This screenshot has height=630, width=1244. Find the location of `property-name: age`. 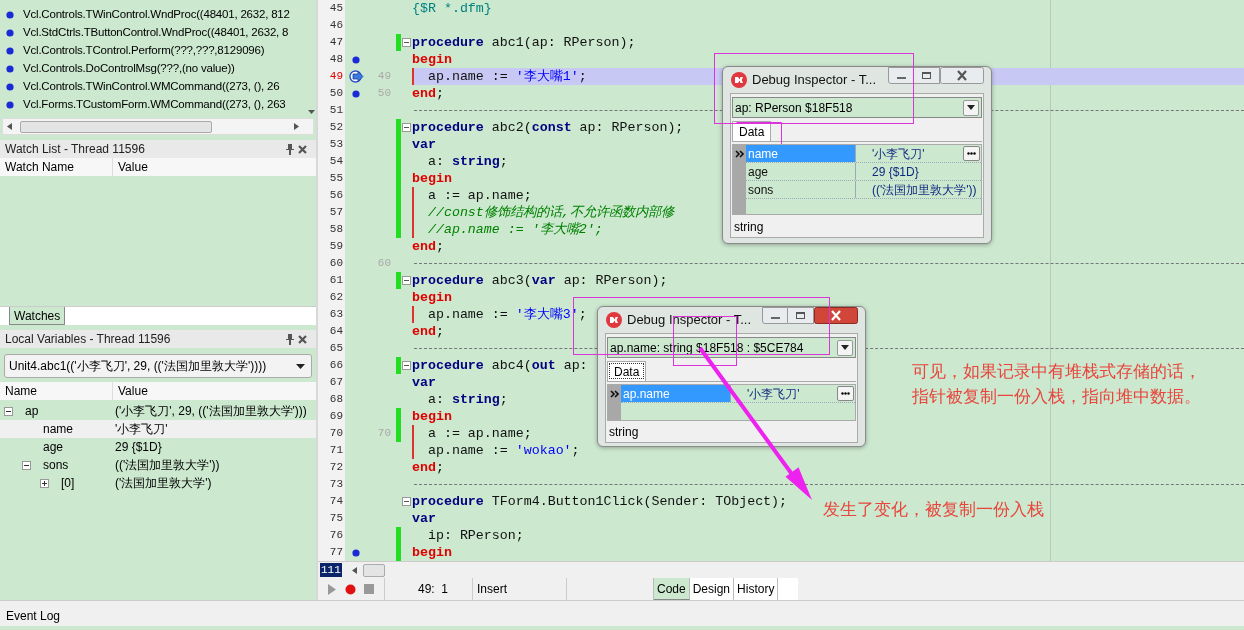

property-name: age is located at coordinates (801, 171).